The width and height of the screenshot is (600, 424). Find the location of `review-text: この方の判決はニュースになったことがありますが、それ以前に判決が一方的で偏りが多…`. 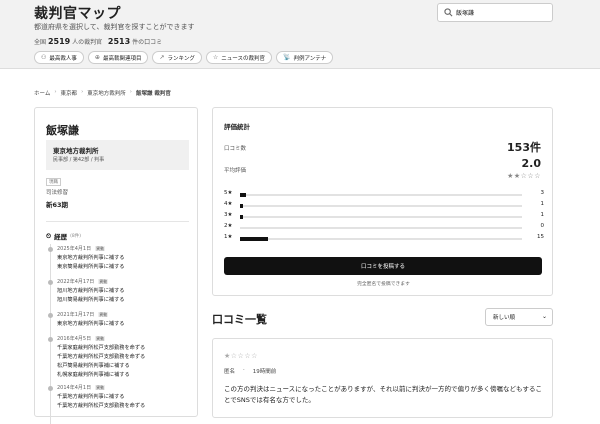

review-text: この方の判決はニュースになったことがありますが、それ以前に判決が一方的で偏りが多… is located at coordinates (383, 394).